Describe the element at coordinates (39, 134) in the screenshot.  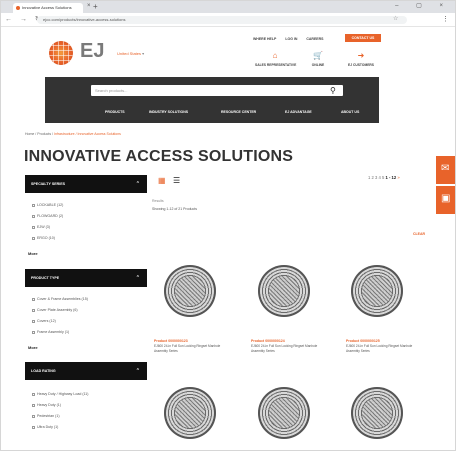
I see `breadcrumb-home: Home / Products /` at that location.